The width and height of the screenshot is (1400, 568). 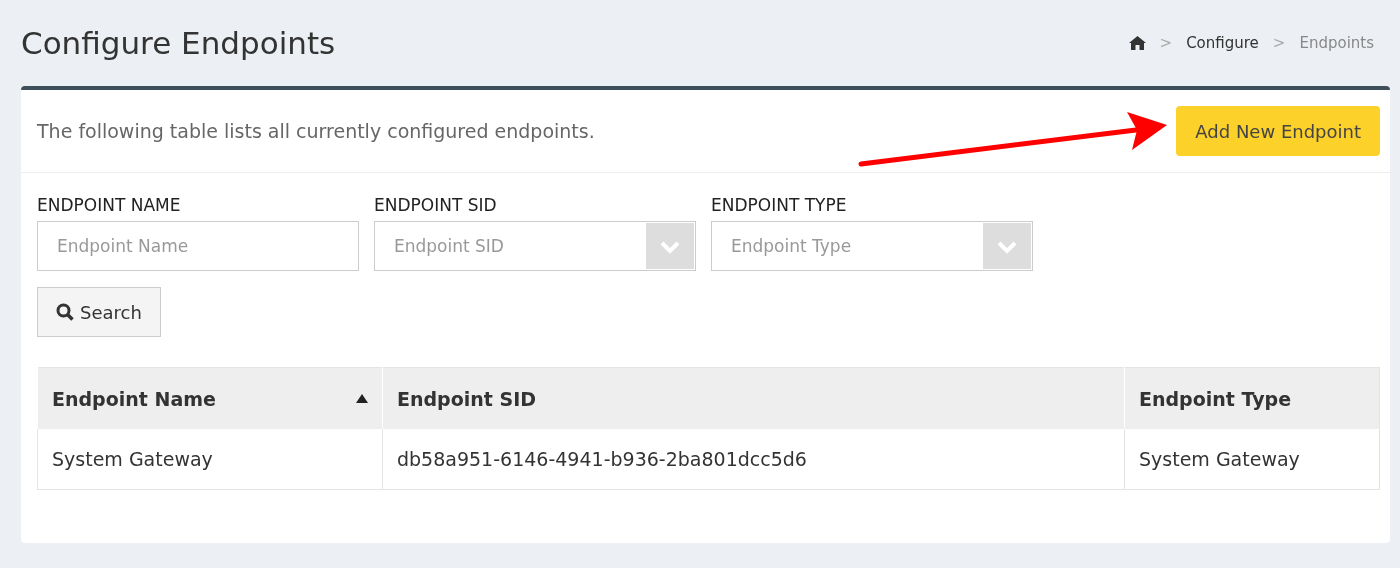 What do you see at coordinates (753, 459) in the screenshot?
I see `table-cell: db58a951-6146-4941-b936-2ba801dcc5d6` at bounding box center [753, 459].